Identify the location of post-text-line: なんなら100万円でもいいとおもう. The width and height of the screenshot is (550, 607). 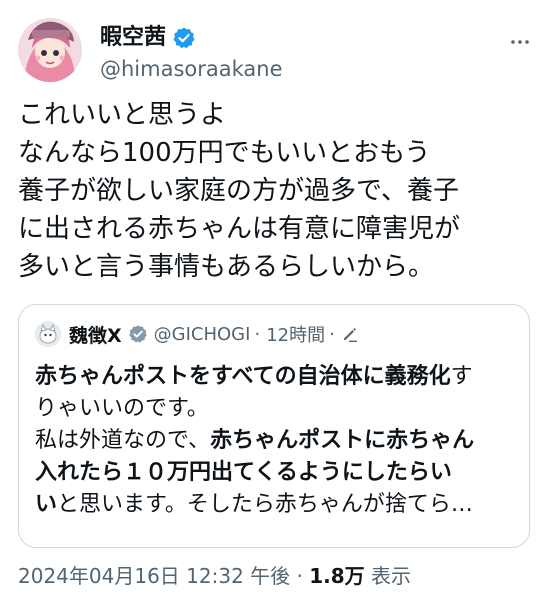
(224, 153).